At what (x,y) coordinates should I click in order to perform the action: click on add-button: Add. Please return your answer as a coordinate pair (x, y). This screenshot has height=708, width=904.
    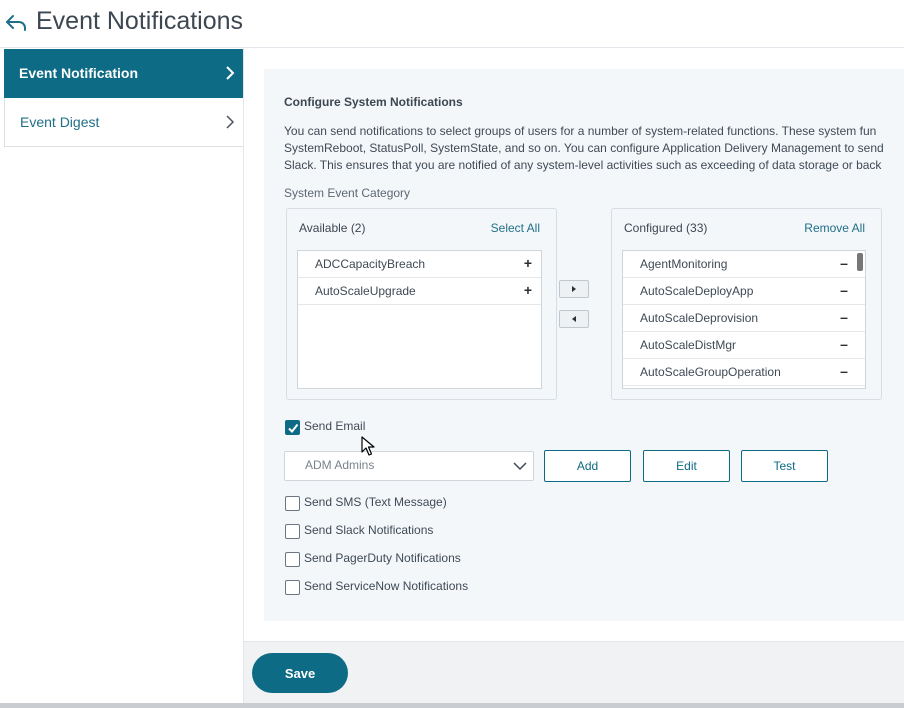
    Looking at the image, I should click on (587, 466).